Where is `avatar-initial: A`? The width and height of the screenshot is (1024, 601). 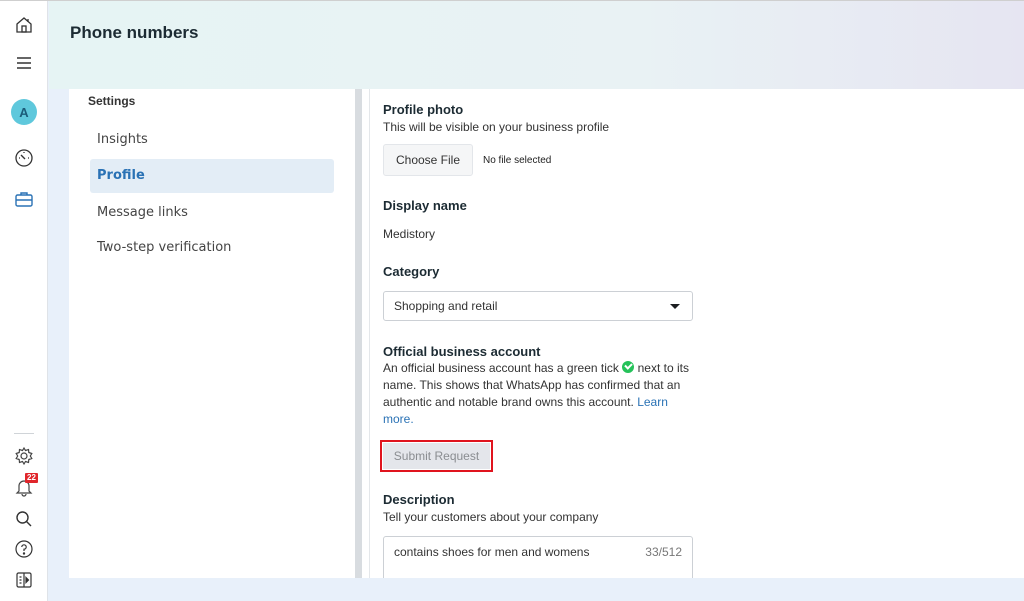
avatar-initial: A is located at coordinates (24, 112).